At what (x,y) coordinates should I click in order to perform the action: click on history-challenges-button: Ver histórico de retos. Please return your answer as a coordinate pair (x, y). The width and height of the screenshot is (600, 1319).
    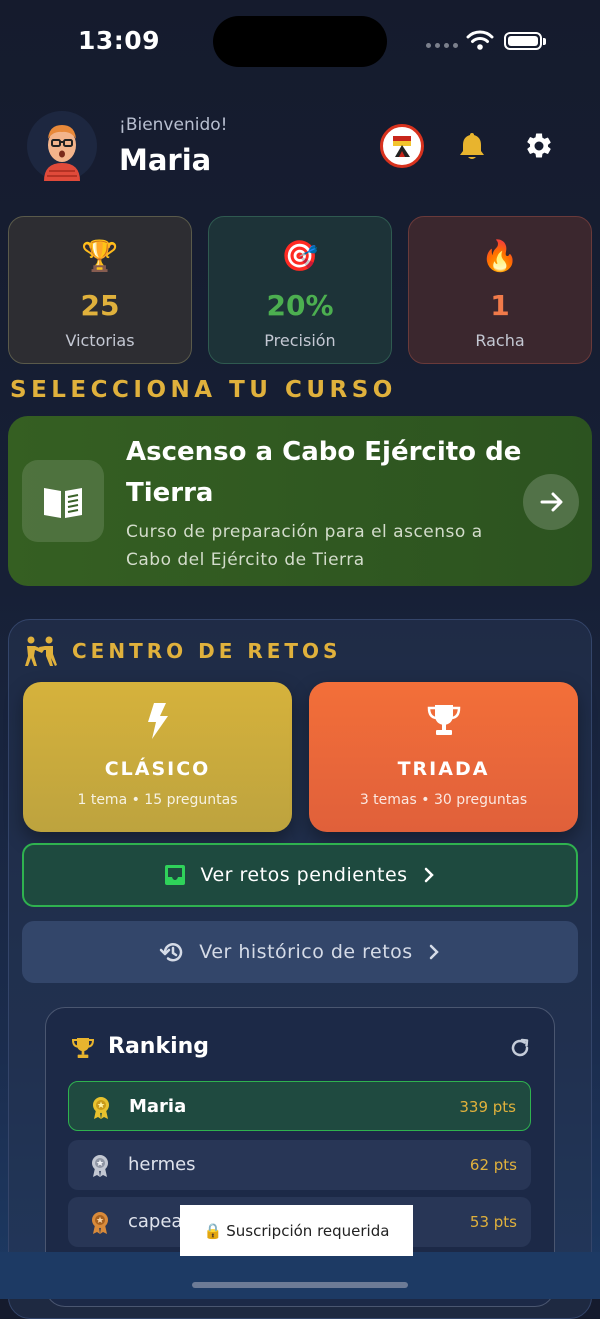
    Looking at the image, I should click on (300, 952).